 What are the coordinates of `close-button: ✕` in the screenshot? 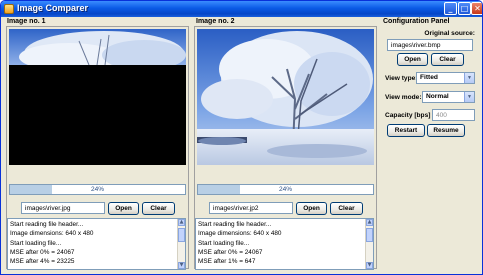 It's located at (476, 8).